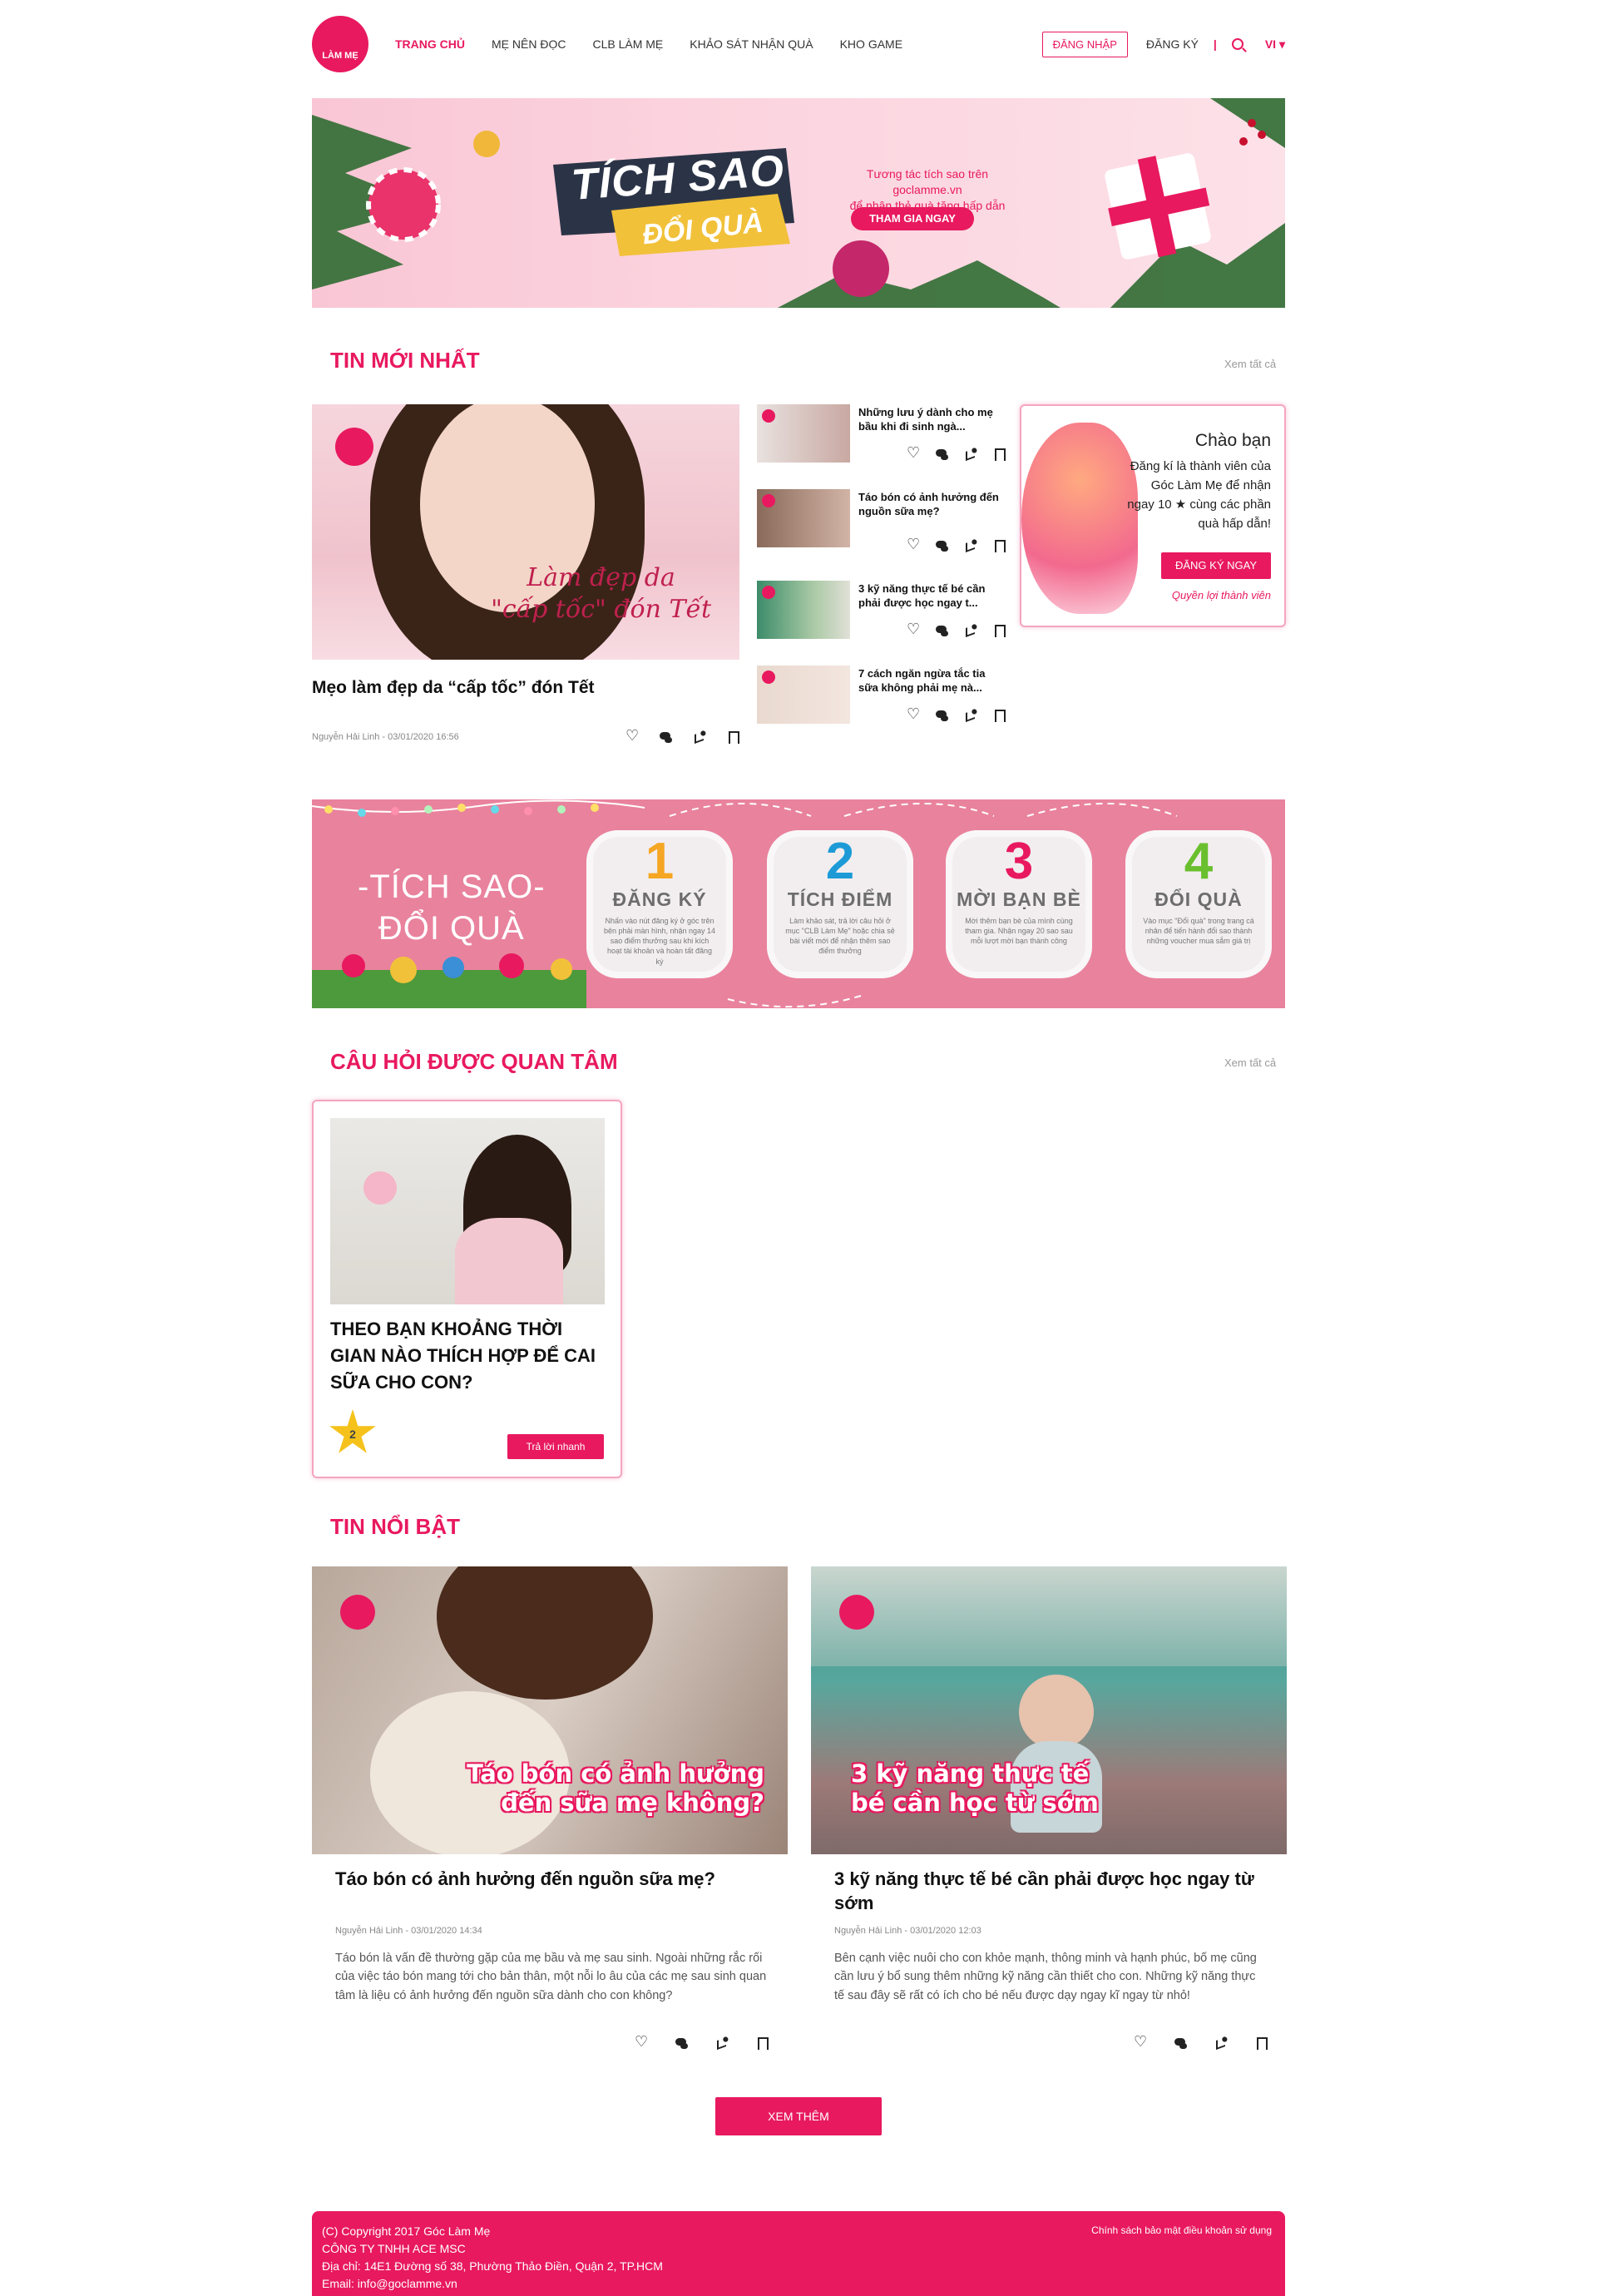 The height and width of the screenshot is (2296, 1597). I want to click on load-more-button: XEM THÊM, so click(798, 2116).